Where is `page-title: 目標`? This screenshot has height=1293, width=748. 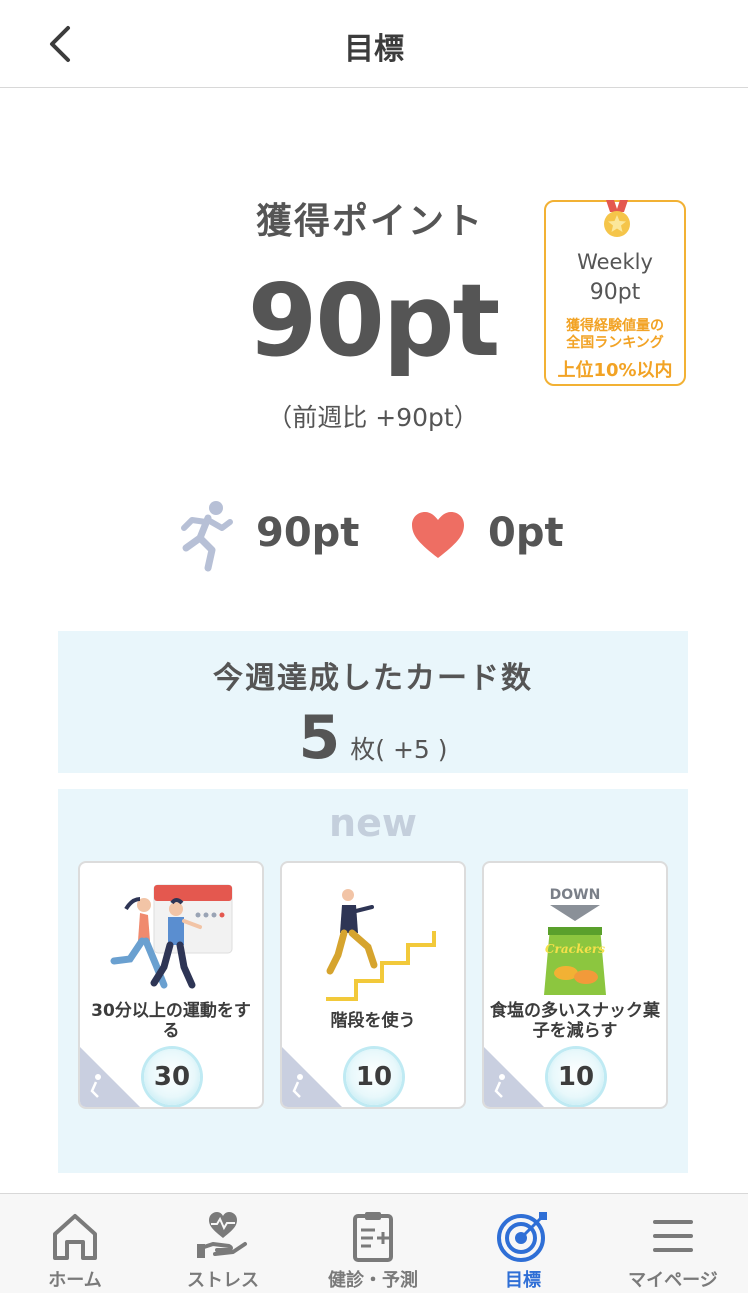 page-title: 目標 is located at coordinates (374, 49).